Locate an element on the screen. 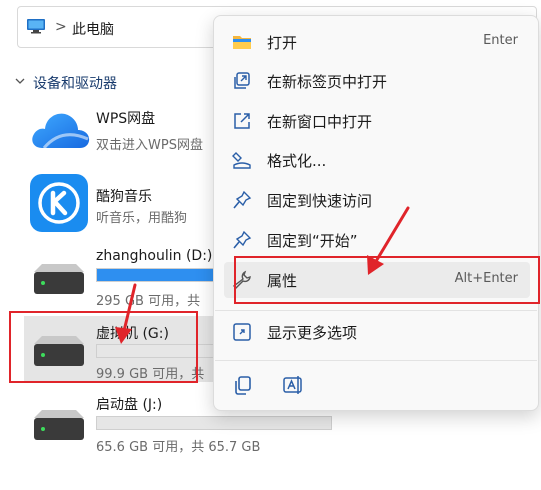 The width and height of the screenshot is (541, 490). item-name: WPS网盘 is located at coordinates (126, 119).